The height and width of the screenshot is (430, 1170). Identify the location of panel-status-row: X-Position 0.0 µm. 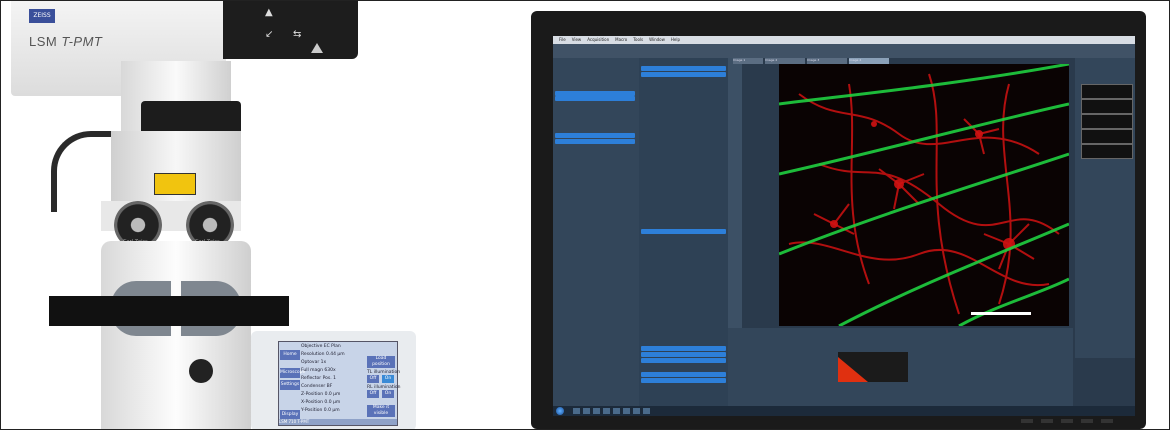
(321, 402).